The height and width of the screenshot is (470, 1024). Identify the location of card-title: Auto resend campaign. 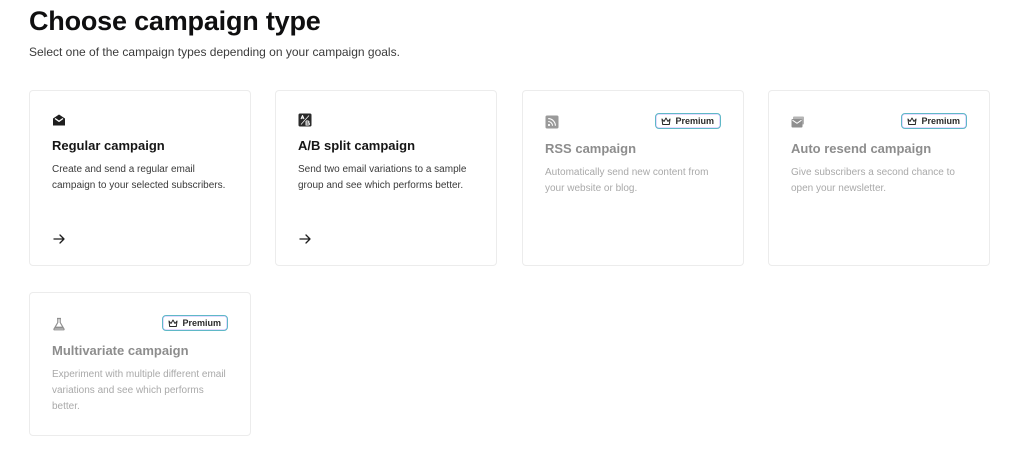
(861, 148).